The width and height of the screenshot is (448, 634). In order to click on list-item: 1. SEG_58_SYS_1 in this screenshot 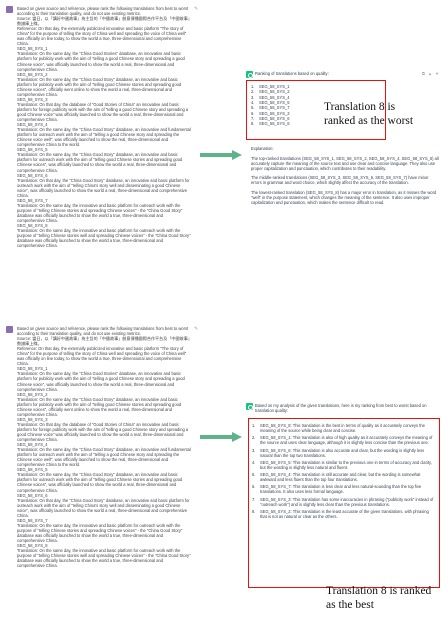, I will do `click(316, 86)`.